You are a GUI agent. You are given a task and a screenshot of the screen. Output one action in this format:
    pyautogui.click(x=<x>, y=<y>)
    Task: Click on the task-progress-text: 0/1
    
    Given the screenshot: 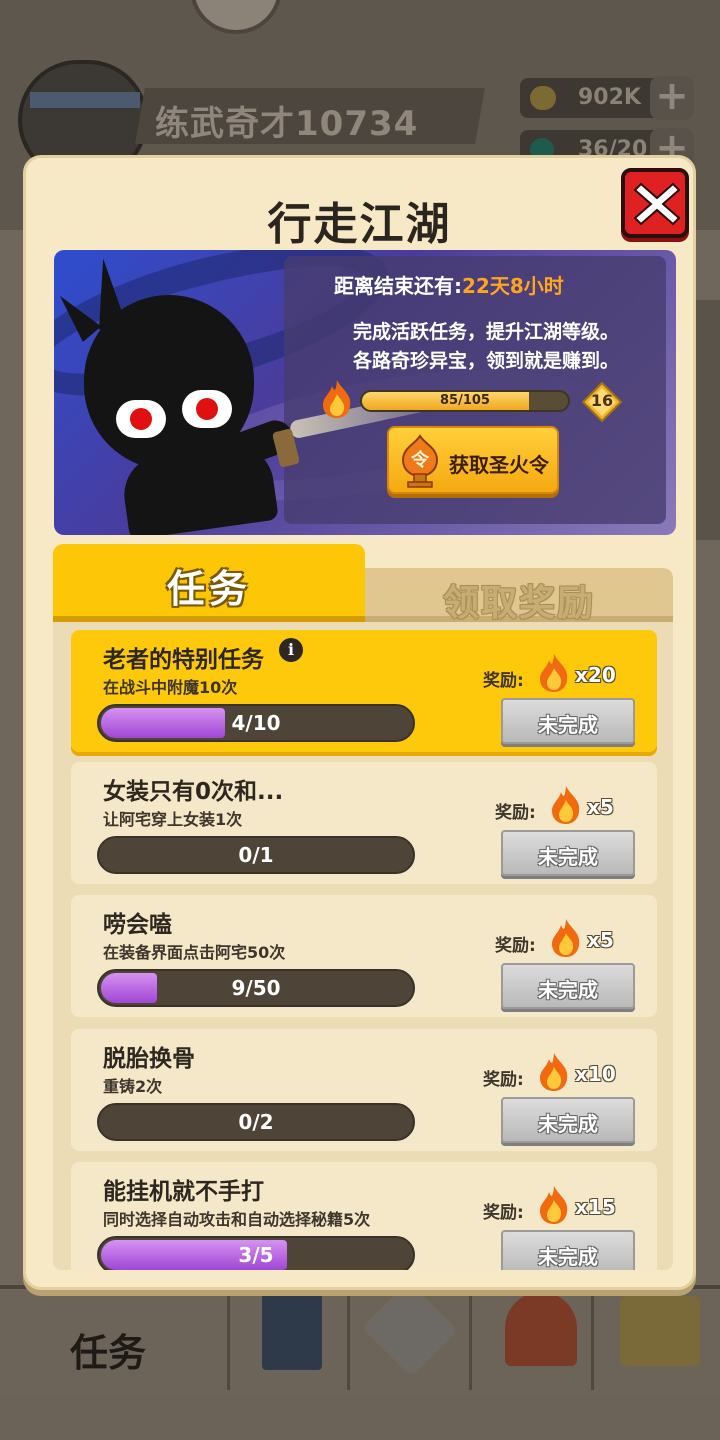 What is the action you would take?
    pyautogui.click(x=256, y=855)
    